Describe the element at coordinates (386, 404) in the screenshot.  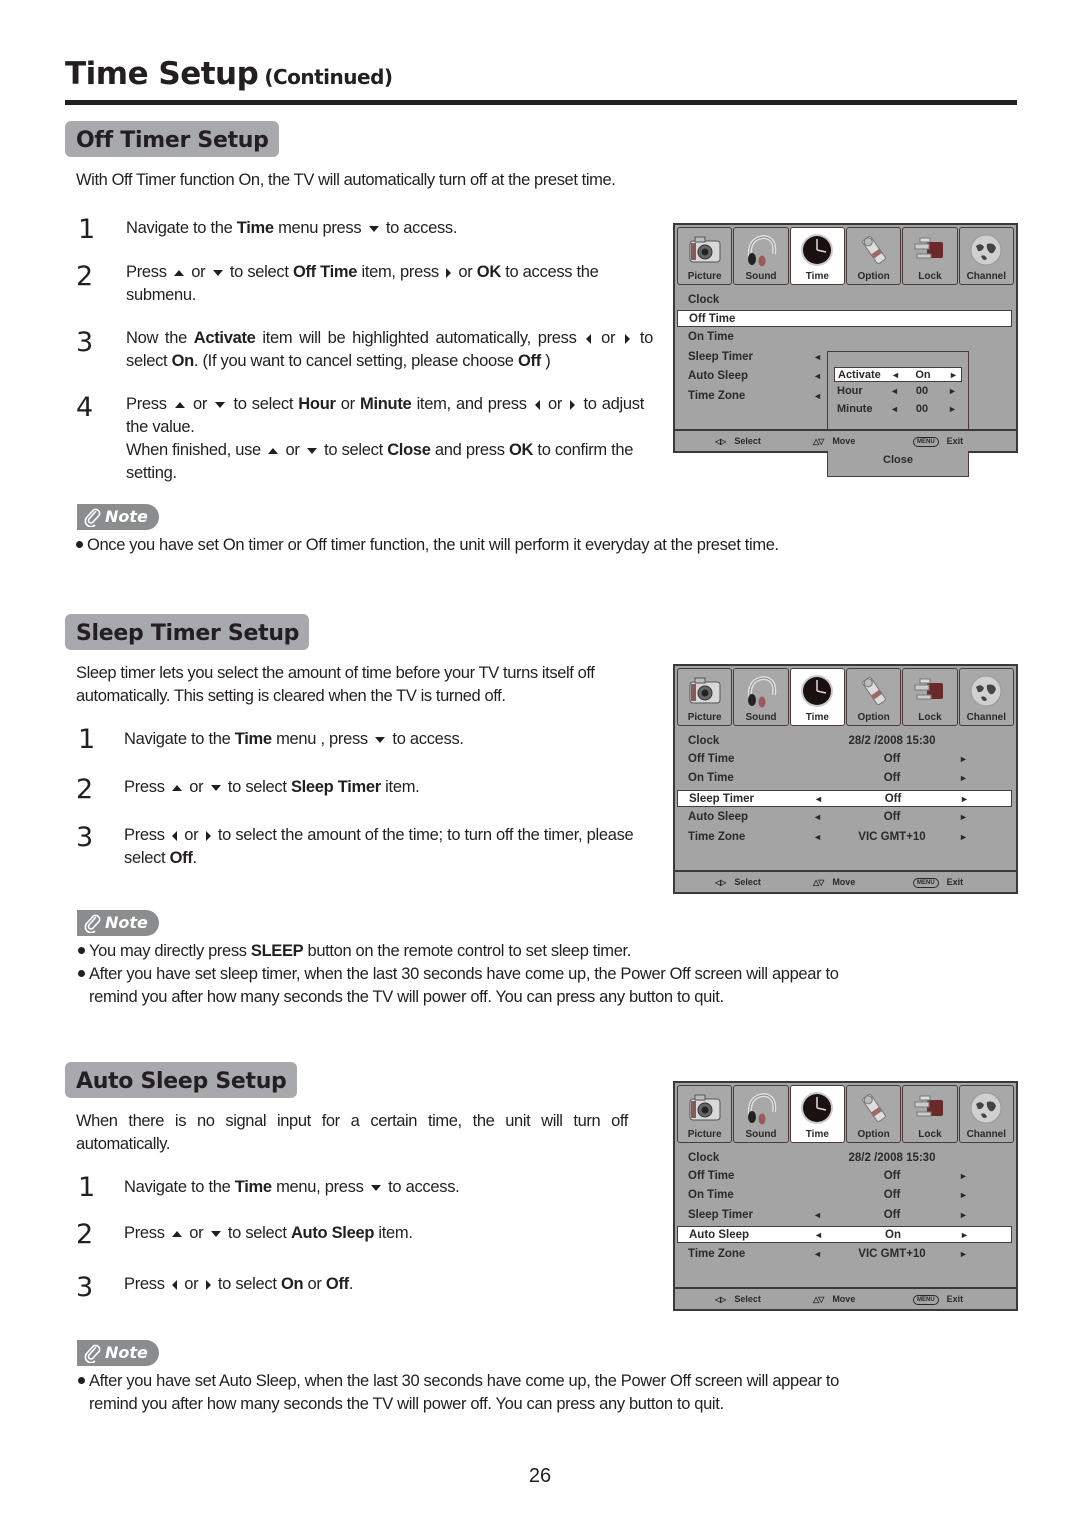
I see `emphasis: Minute` at that location.